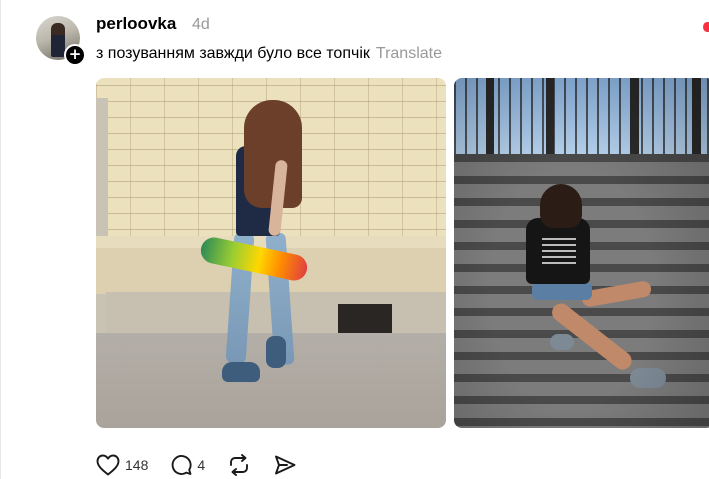 This screenshot has height=479, width=709. Describe the element at coordinates (122, 465) in the screenshot. I see `like-button: 148` at that location.